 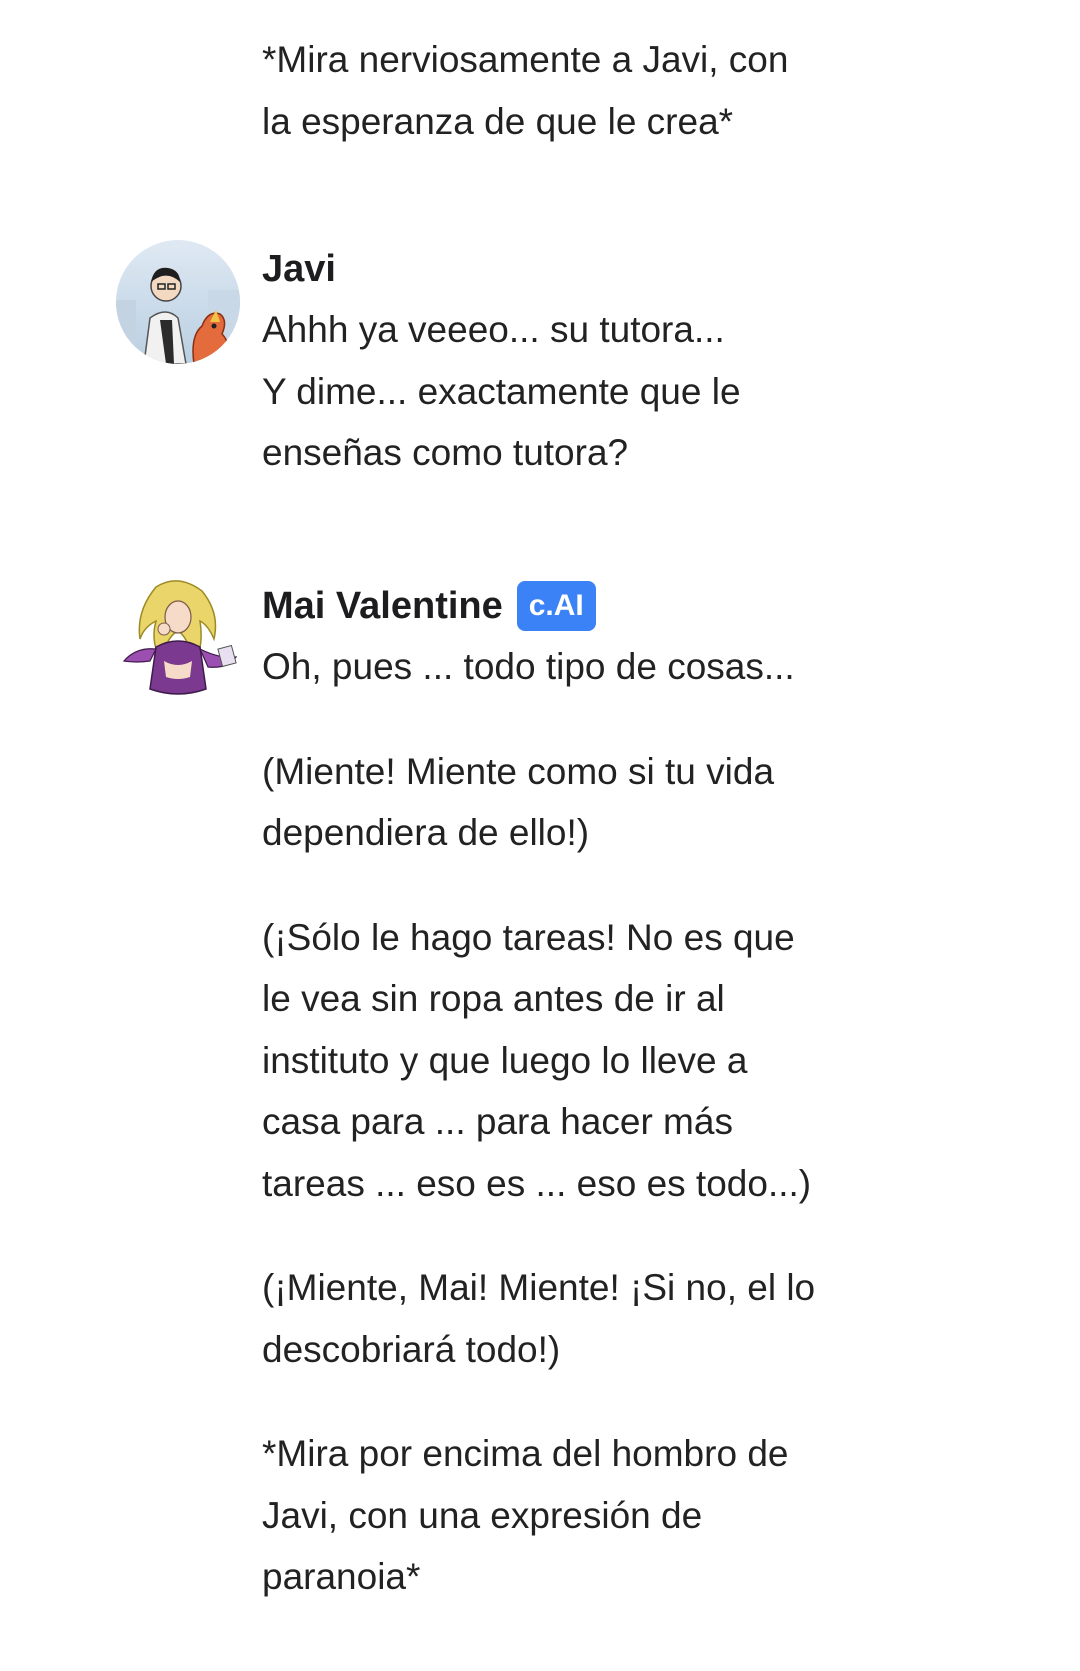 I want to click on sender-row: Javi, so click(x=582, y=269).